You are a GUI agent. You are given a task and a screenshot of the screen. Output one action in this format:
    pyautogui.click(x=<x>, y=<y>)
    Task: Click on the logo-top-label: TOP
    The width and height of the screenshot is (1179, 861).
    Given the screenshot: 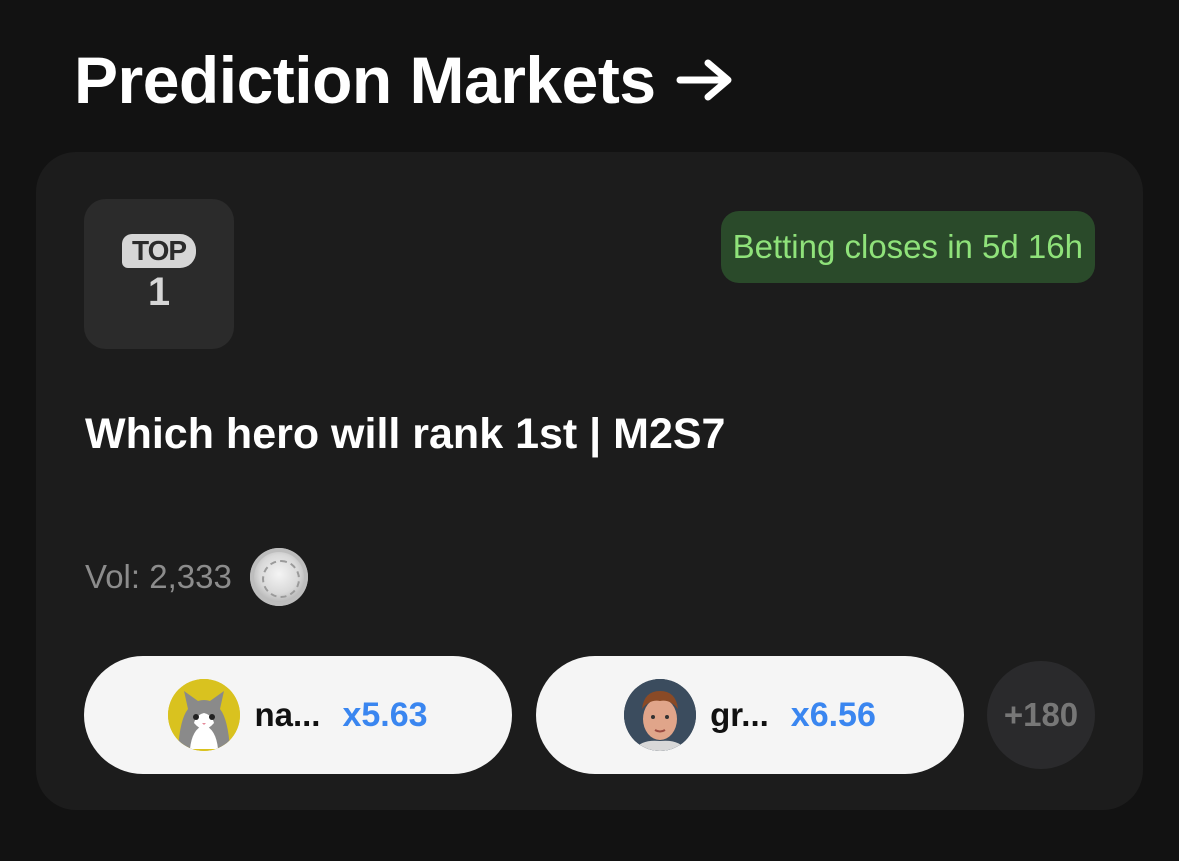 What is the action you would take?
    pyautogui.click(x=159, y=251)
    